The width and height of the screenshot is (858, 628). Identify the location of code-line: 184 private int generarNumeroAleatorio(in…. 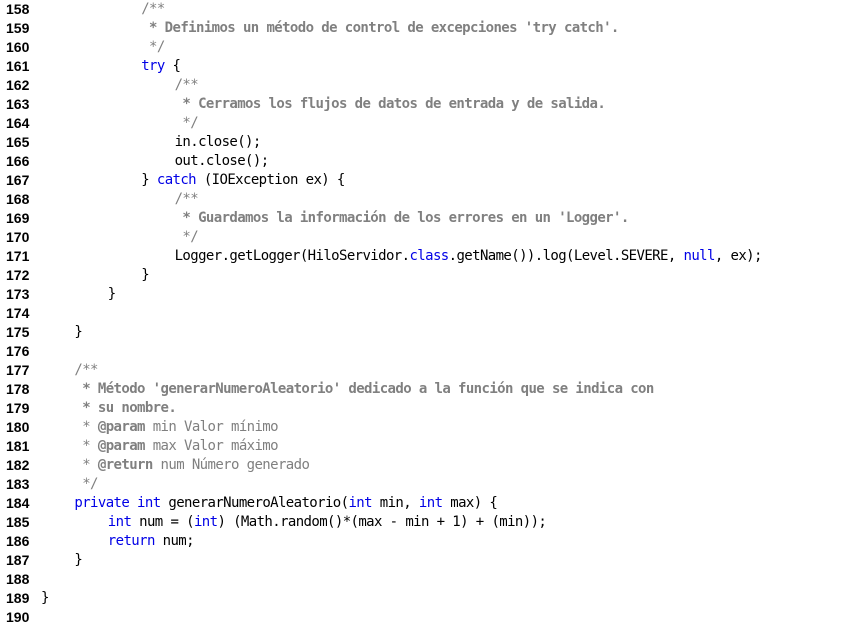
(429, 503).